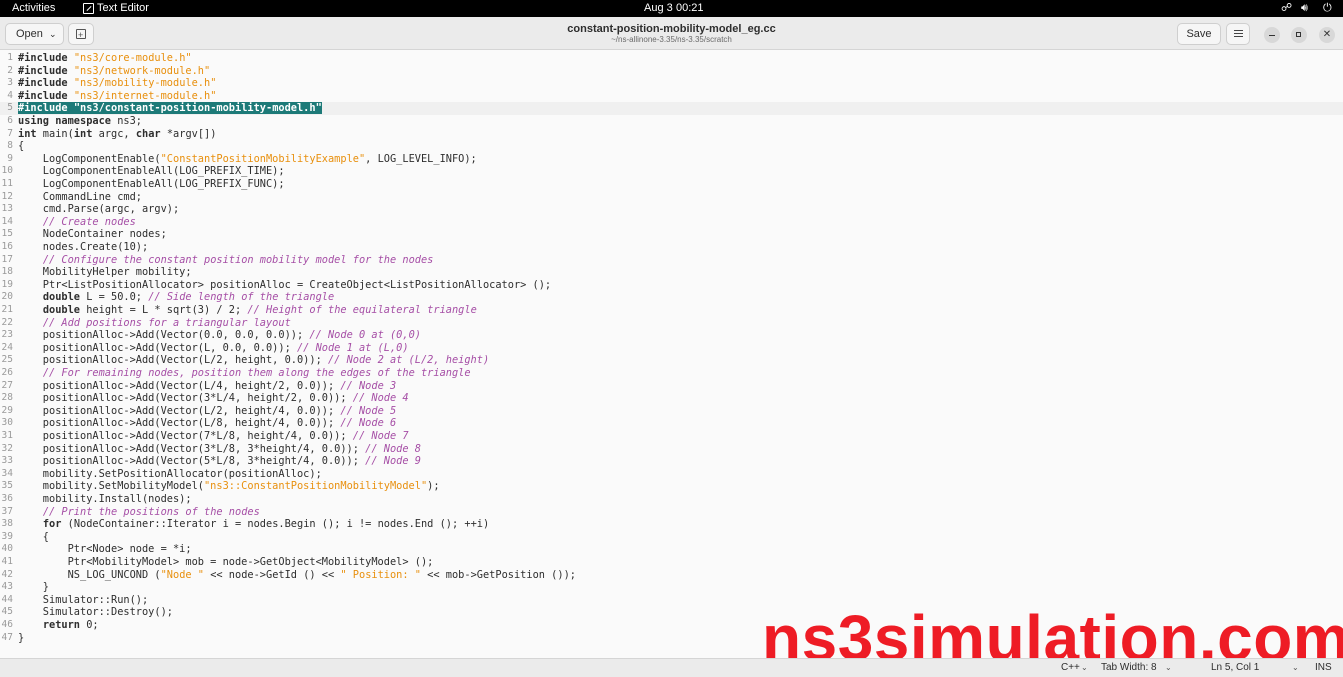 The height and width of the screenshot is (677, 1343). I want to click on code-line: 13 cmd.Parse(argc, argv);, so click(671, 209).